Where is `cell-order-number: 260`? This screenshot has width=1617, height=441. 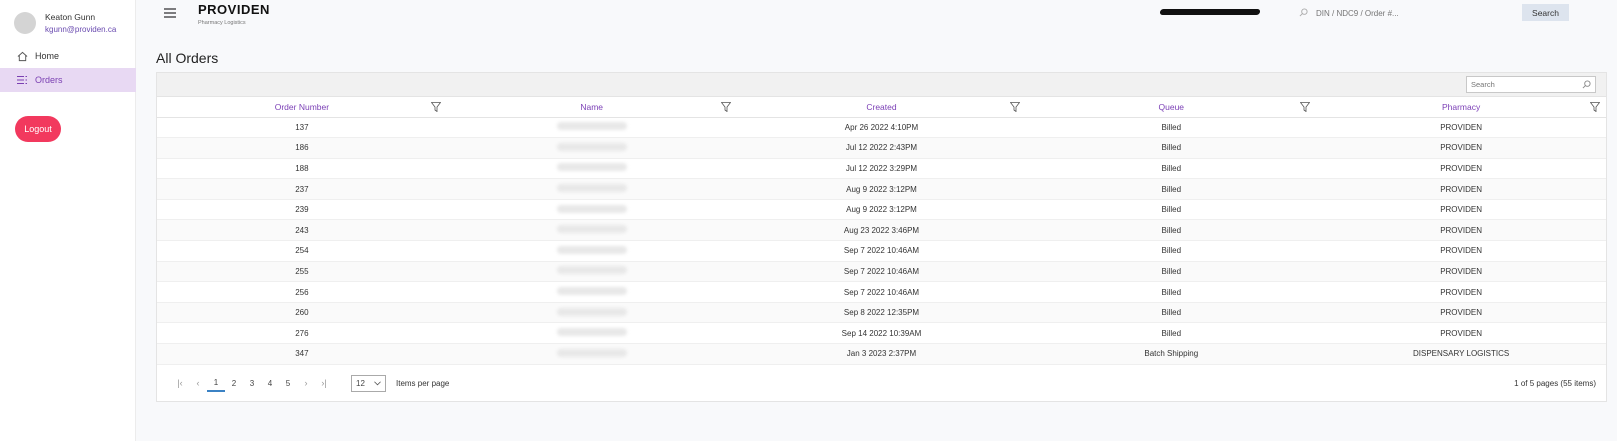
cell-order-number: 260 is located at coordinates (302, 313).